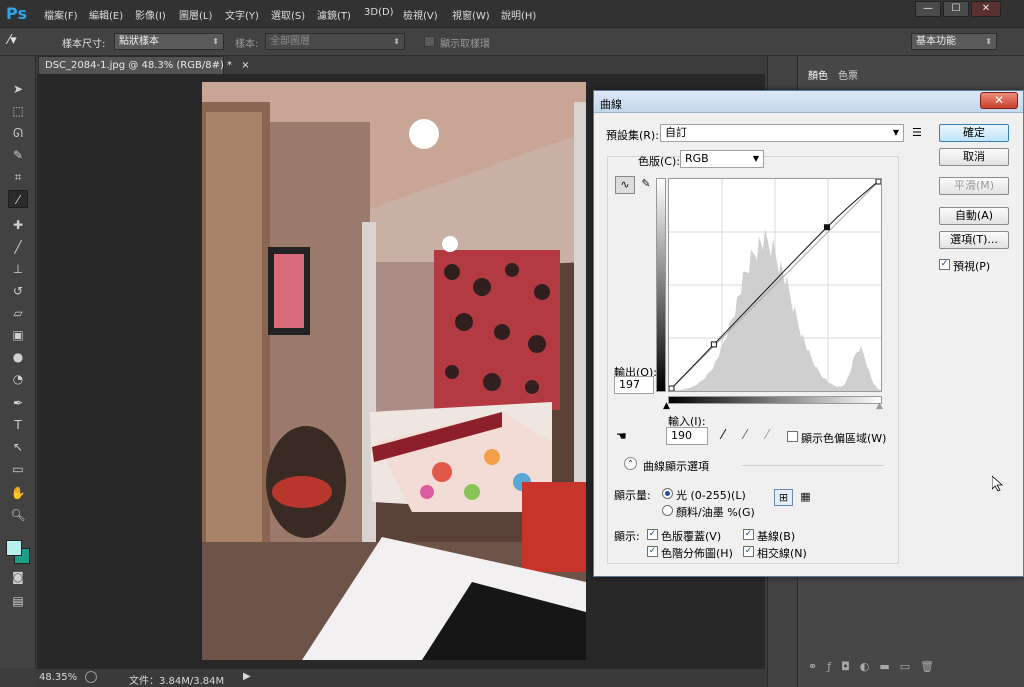 The height and width of the screenshot is (687, 1024). I want to click on foreground-color-swatch, so click(14, 548).